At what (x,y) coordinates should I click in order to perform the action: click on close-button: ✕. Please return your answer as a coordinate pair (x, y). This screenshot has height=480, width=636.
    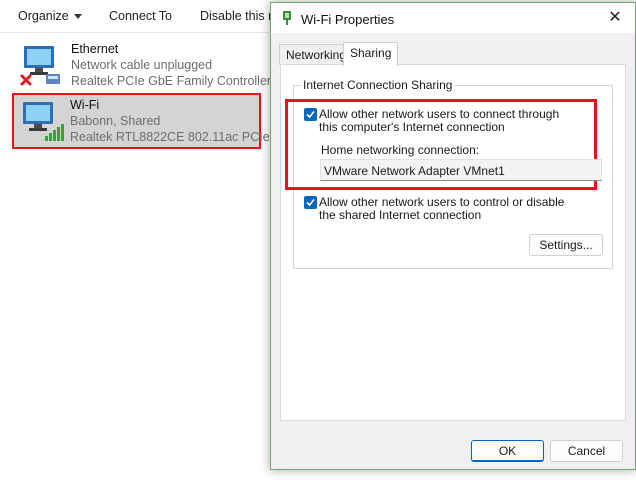
    Looking at the image, I should click on (615, 18).